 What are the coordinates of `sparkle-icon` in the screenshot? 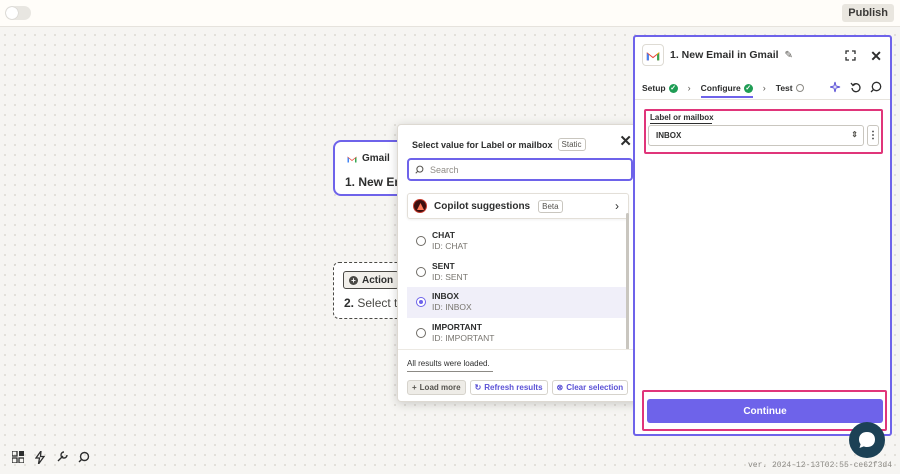 It's located at (835, 88).